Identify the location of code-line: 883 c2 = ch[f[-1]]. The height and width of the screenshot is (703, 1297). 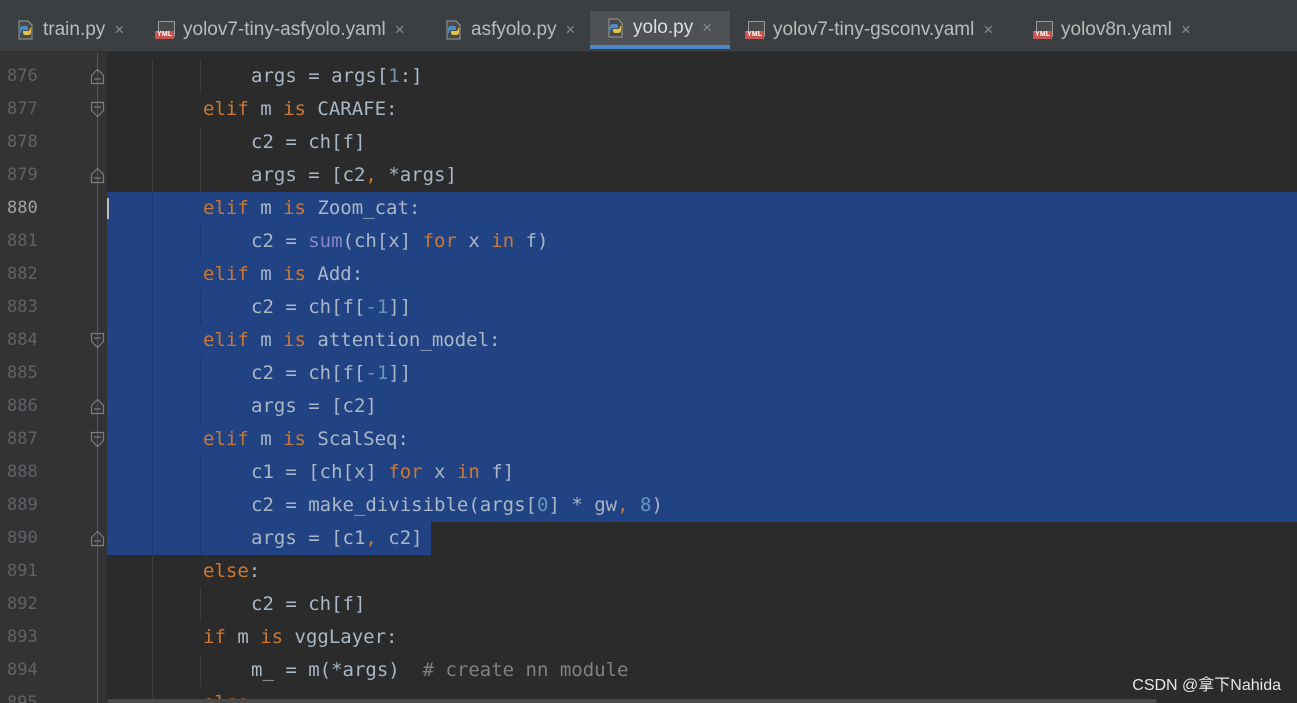
(648, 307).